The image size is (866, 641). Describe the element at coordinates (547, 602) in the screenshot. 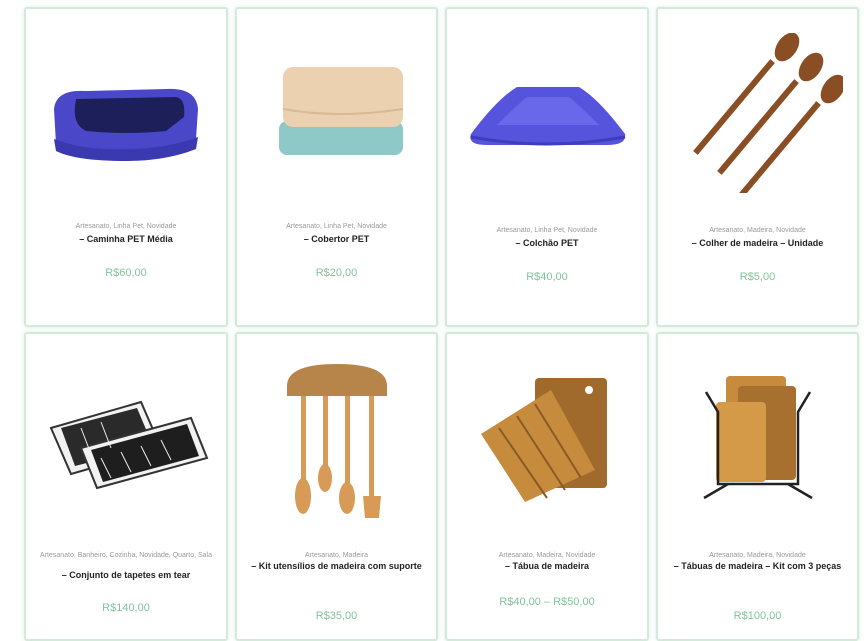

I see `product-price: R$40,00 – R$50,00` at that location.